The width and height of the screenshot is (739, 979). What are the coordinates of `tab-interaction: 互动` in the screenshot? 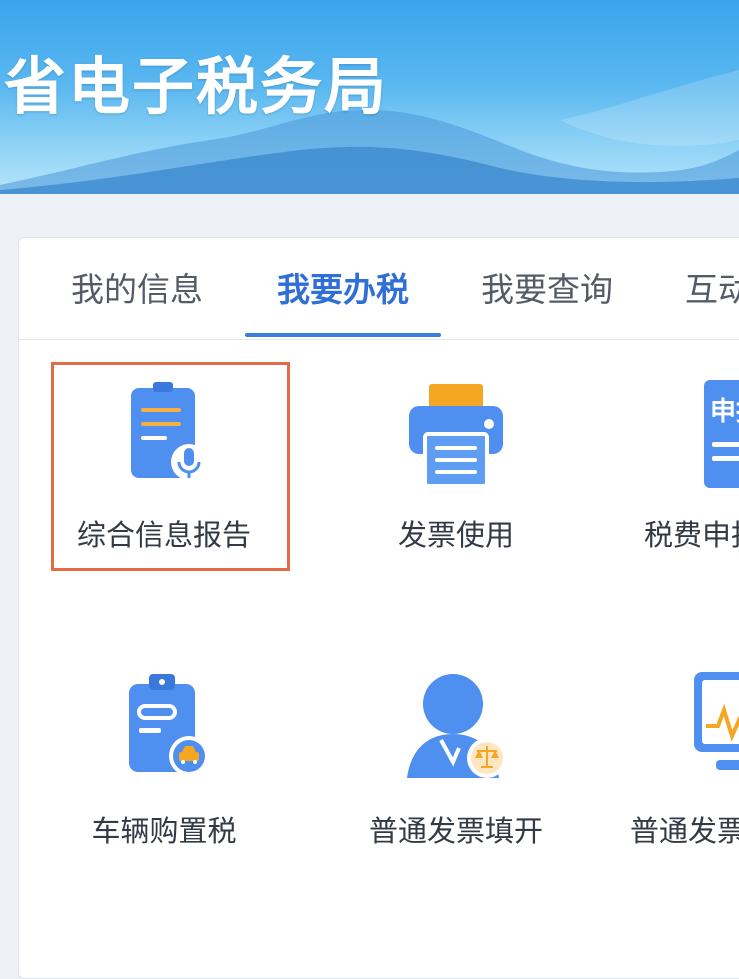 It's located at (712, 290).